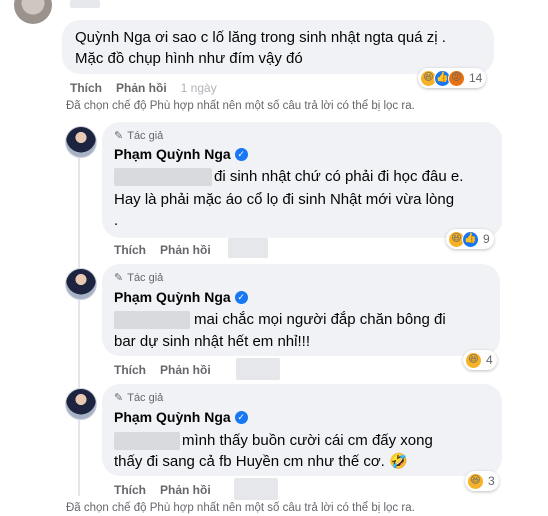  I want to click on reply-1-name-row: Phạm Quỳnh Nga ✓, so click(181, 154).